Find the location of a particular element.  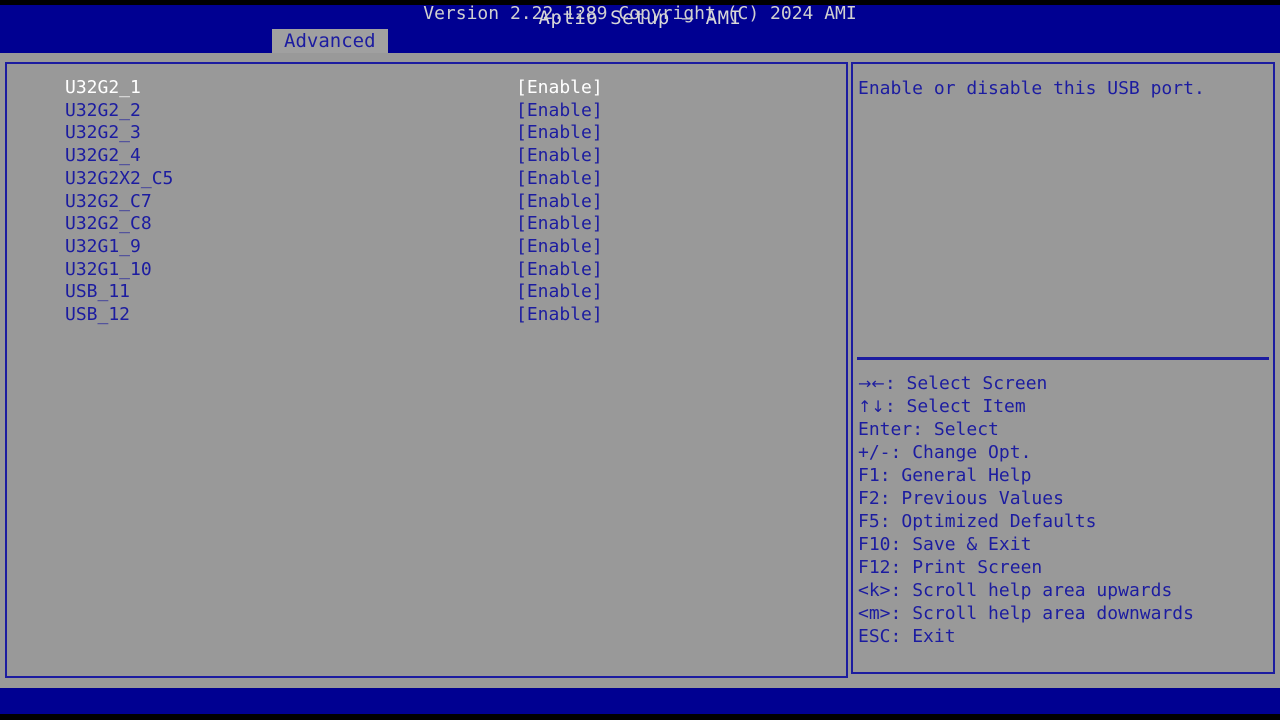

help-action: Select is located at coordinates (966, 429).